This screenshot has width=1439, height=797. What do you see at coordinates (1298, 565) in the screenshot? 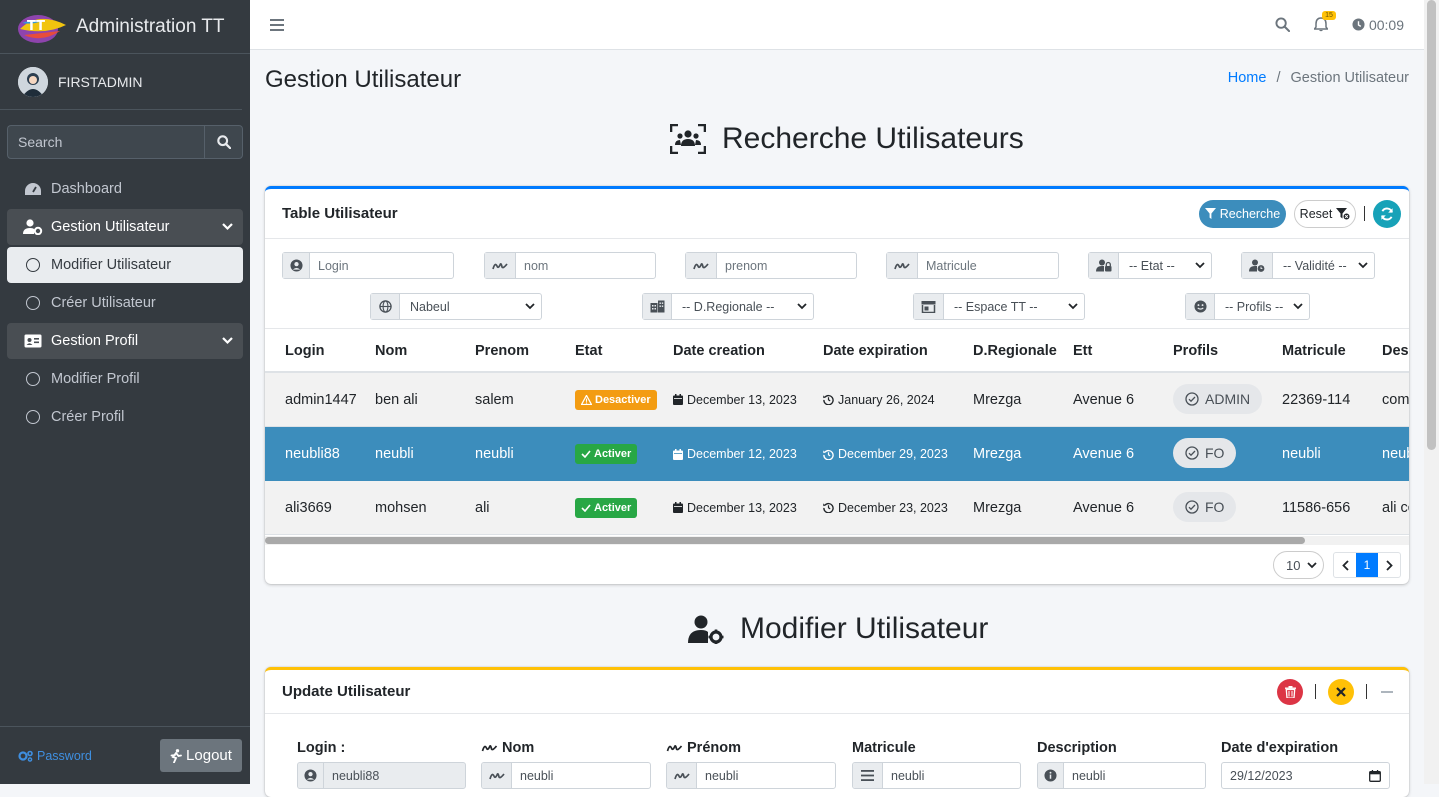
I see `page-size-select: 10` at bounding box center [1298, 565].